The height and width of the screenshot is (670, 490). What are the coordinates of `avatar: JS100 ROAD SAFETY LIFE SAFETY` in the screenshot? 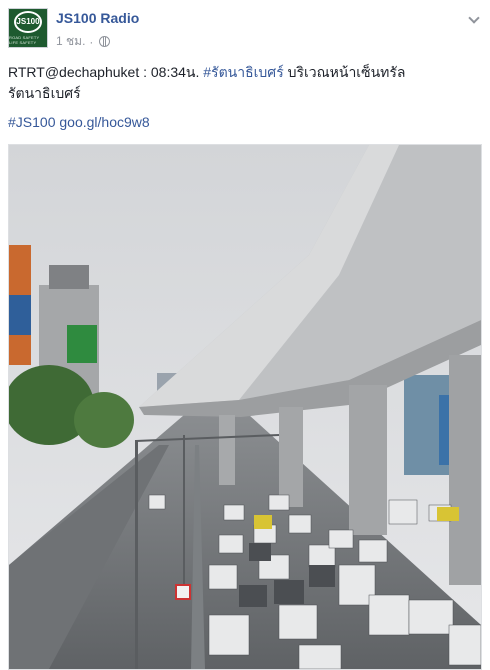 It's located at (28, 28).